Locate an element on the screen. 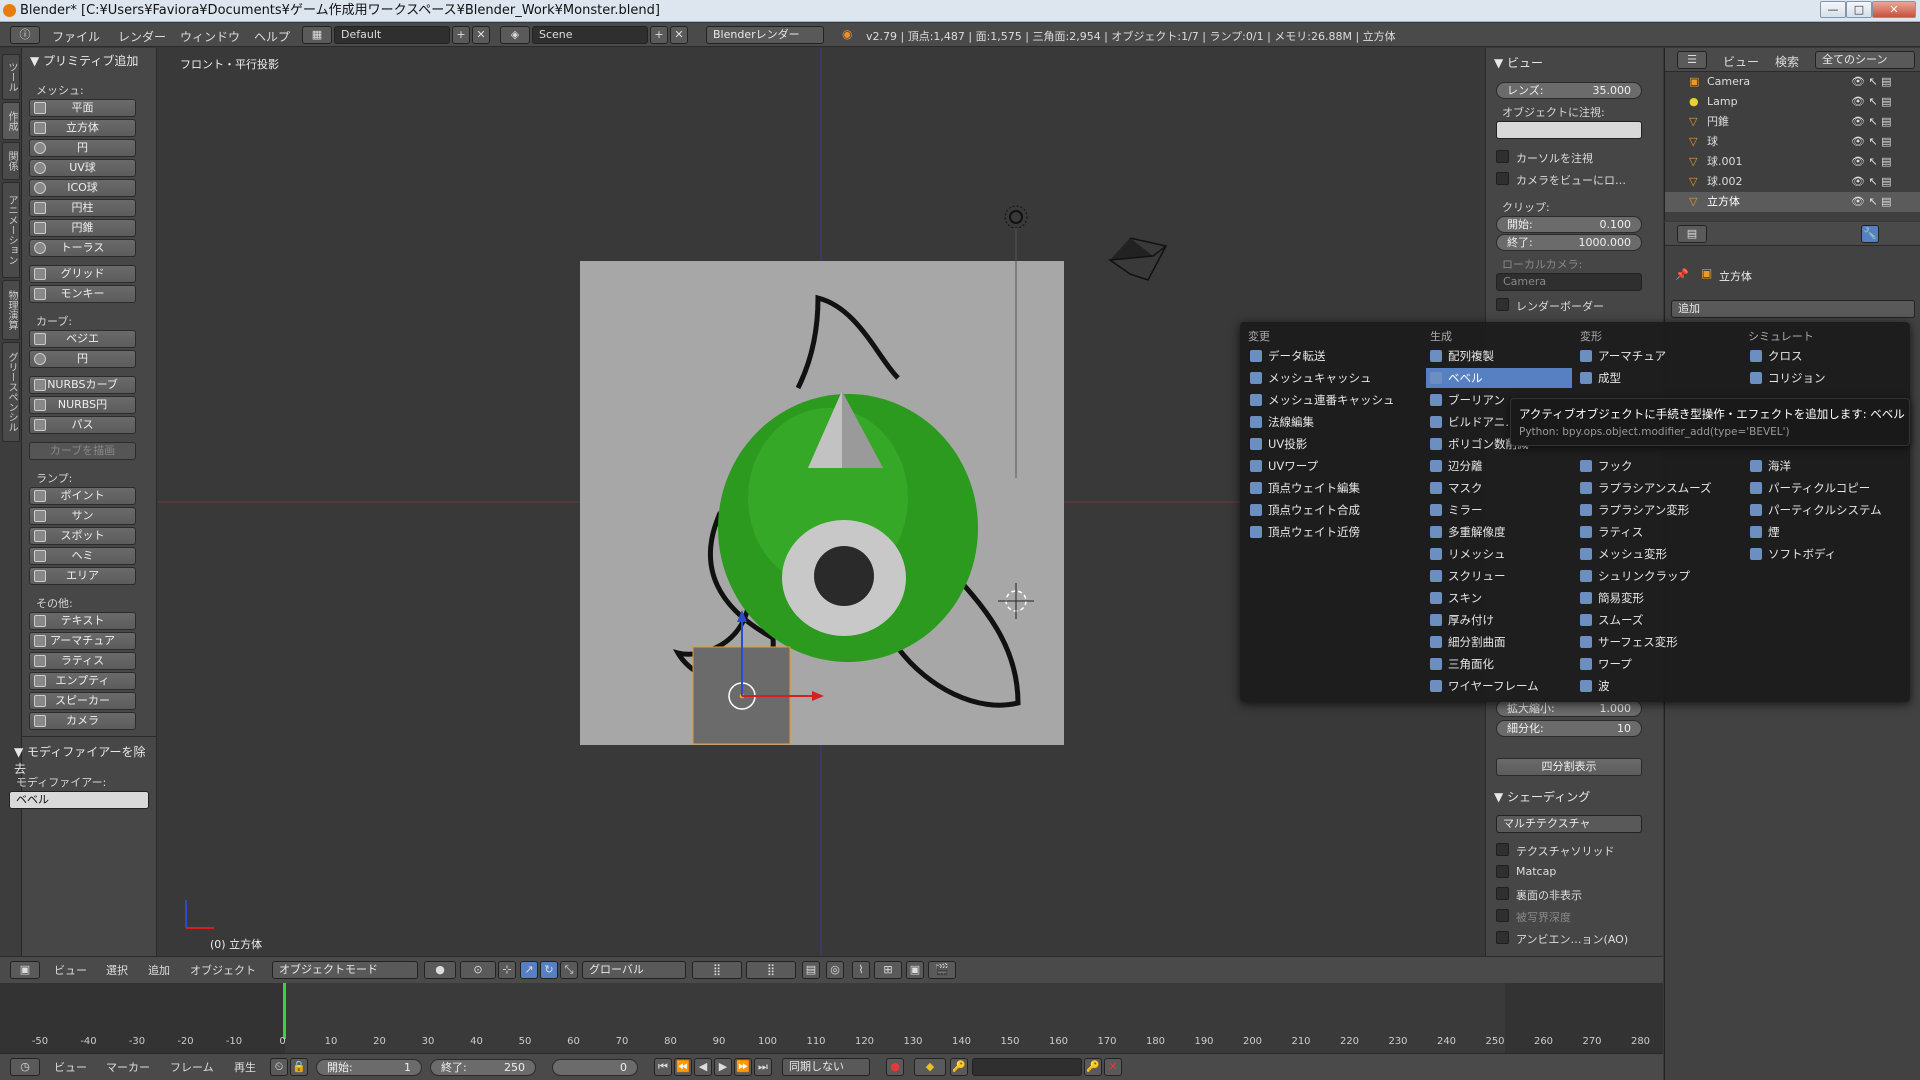 The height and width of the screenshot is (1080, 1920). layer-lock-icon: ▤ is located at coordinates (811, 970).